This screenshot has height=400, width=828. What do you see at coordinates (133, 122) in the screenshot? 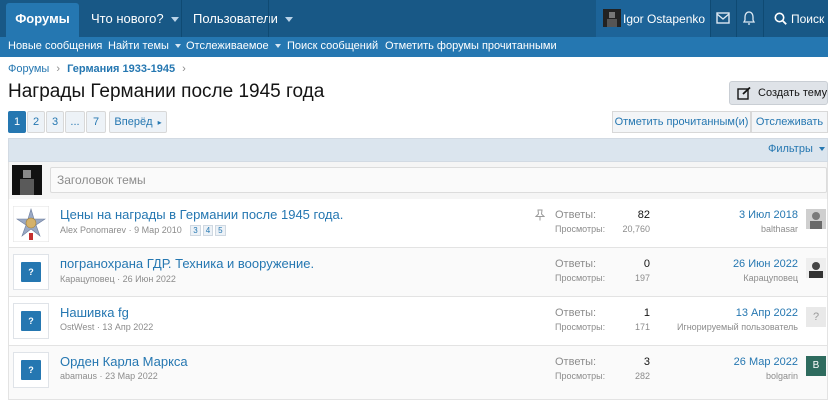
I see `next-page-label: Вперёд` at bounding box center [133, 122].